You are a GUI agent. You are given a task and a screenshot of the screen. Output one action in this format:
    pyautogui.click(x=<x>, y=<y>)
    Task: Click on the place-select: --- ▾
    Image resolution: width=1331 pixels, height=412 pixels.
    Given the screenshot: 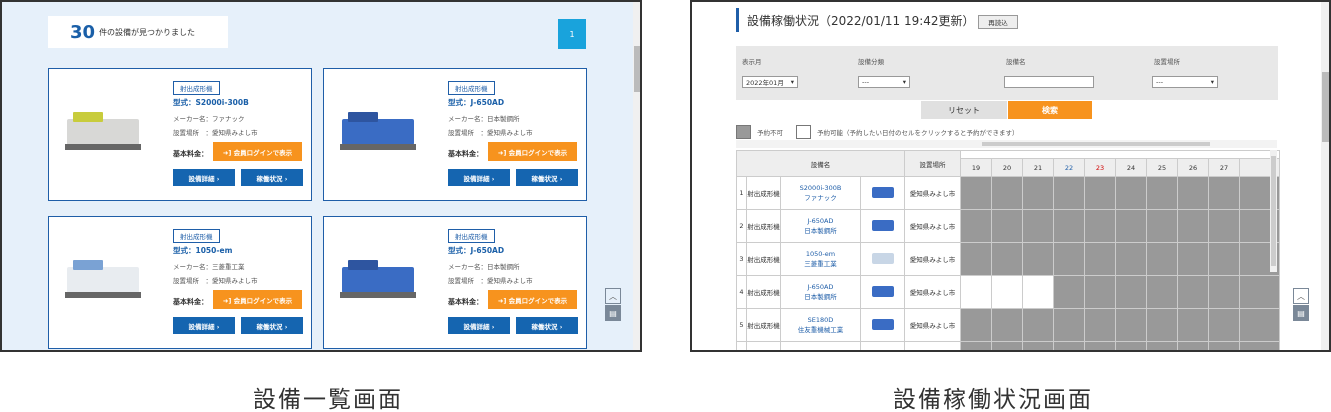 What is the action you would take?
    pyautogui.click(x=1185, y=82)
    